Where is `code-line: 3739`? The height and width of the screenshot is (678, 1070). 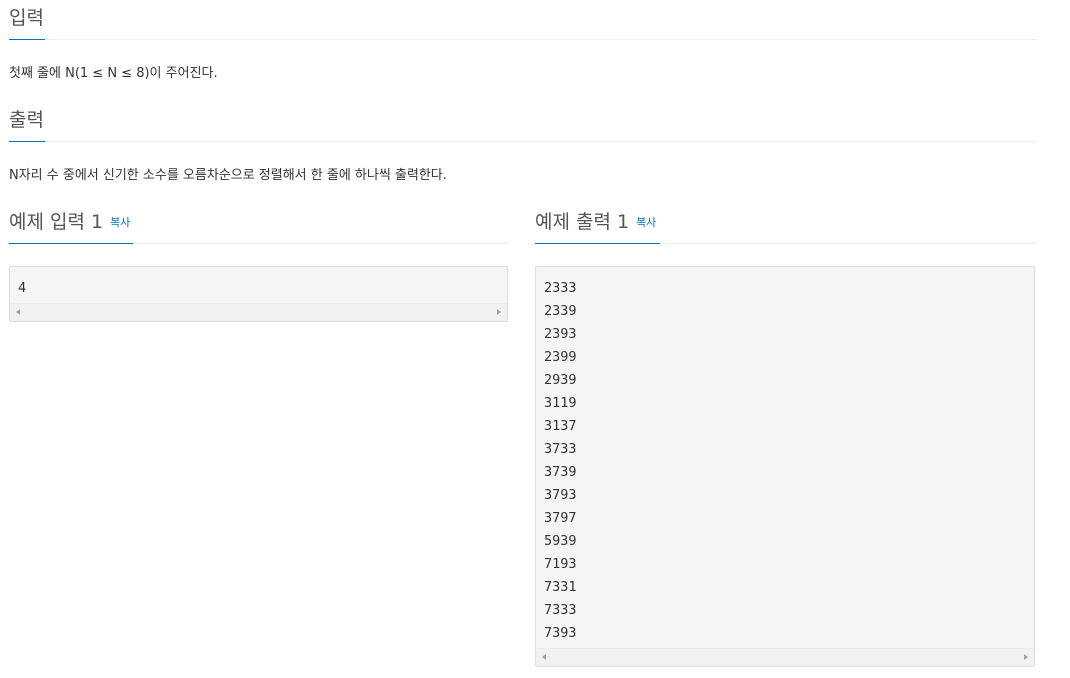
code-line: 3739 is located at coordinates (560, 472).